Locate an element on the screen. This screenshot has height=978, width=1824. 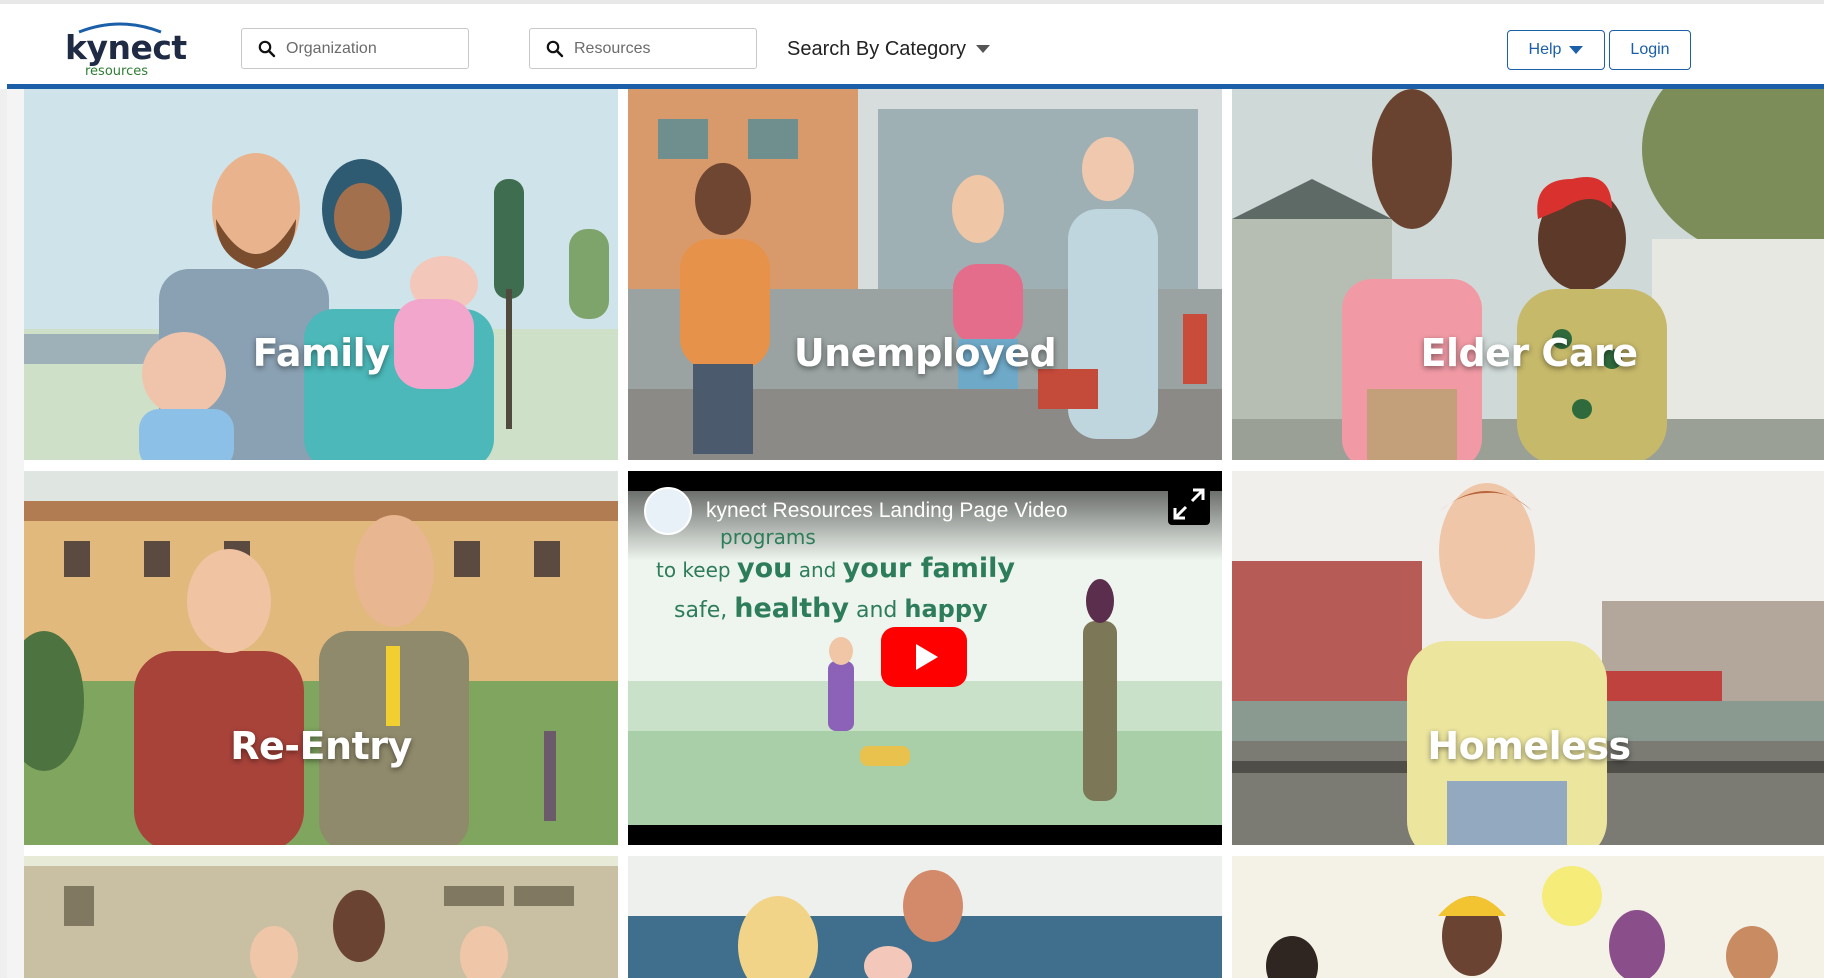
unemployed-illustration is located at coordinates (925, 274).